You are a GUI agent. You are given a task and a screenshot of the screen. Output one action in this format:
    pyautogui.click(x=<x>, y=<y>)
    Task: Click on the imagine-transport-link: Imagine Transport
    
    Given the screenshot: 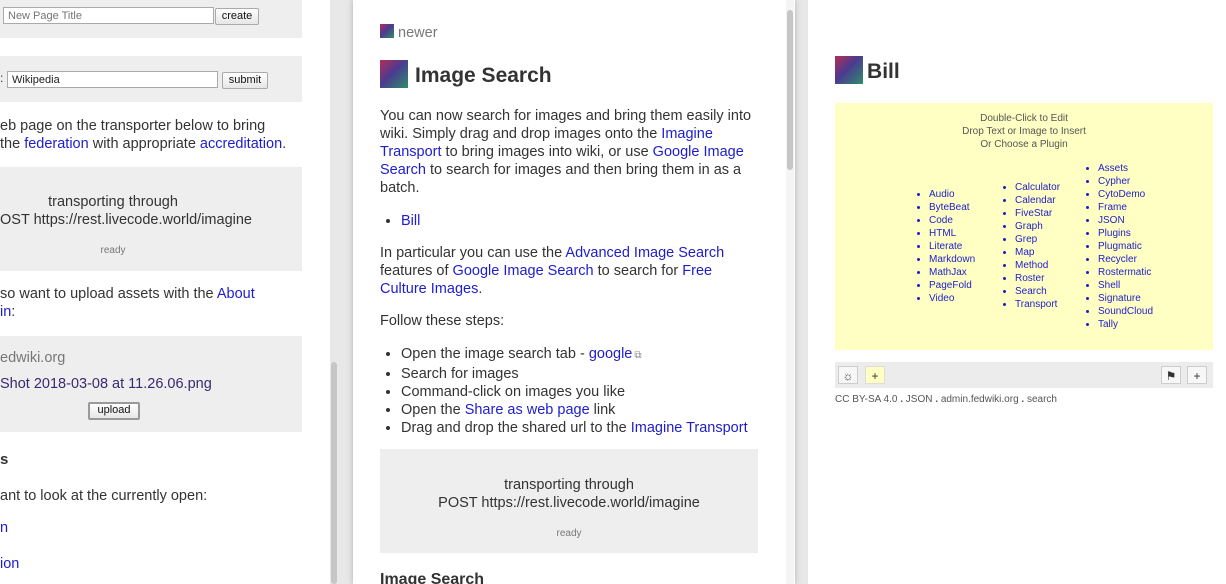 What is the action you would take?
    pyautogui.click(x=689, y=428)
    